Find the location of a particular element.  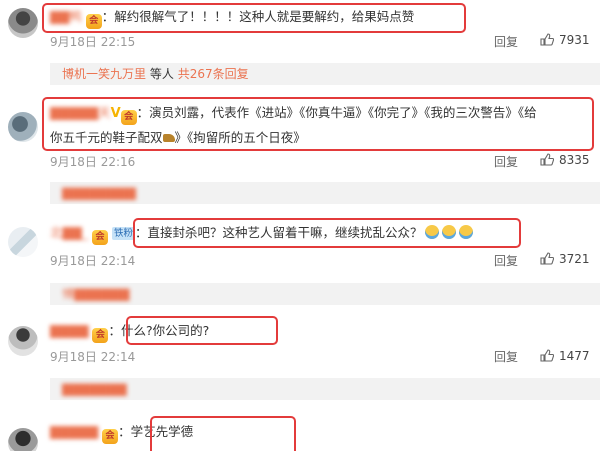

subreply-username: 博机一笑九万里 is located at coordinates (104, 74).